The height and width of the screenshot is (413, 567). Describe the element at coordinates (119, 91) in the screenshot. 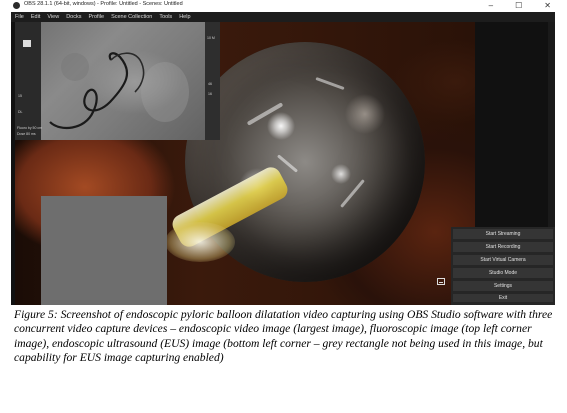

I see `guidewire-loop` at that location.